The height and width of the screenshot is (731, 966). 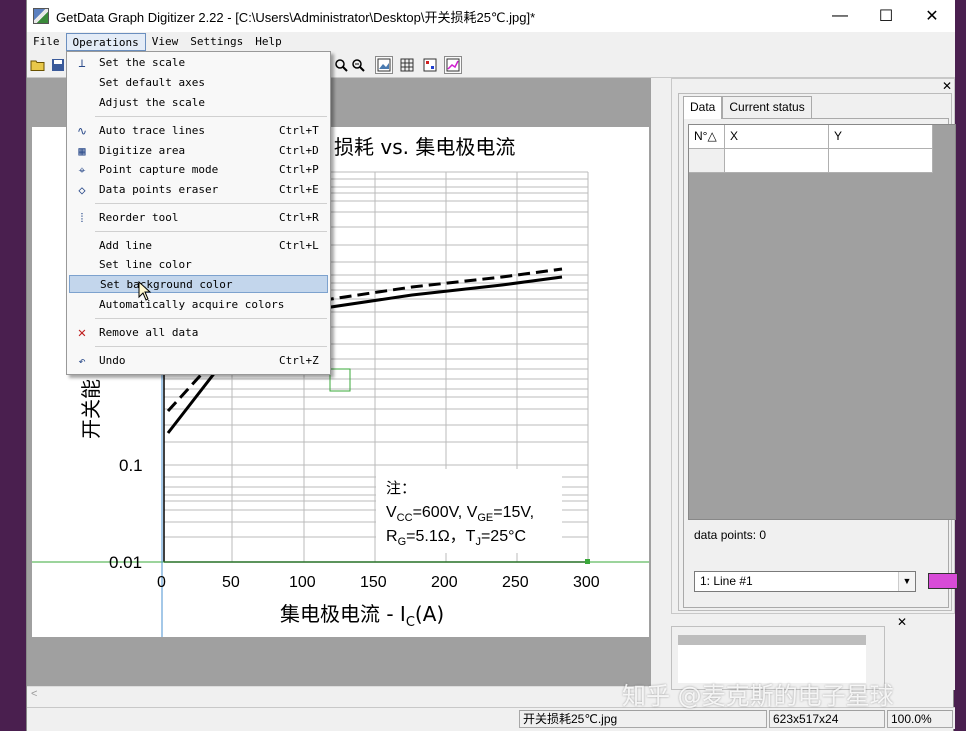 I want to click on y-tick-0-1: 0.1, so click(x=131, y=465).